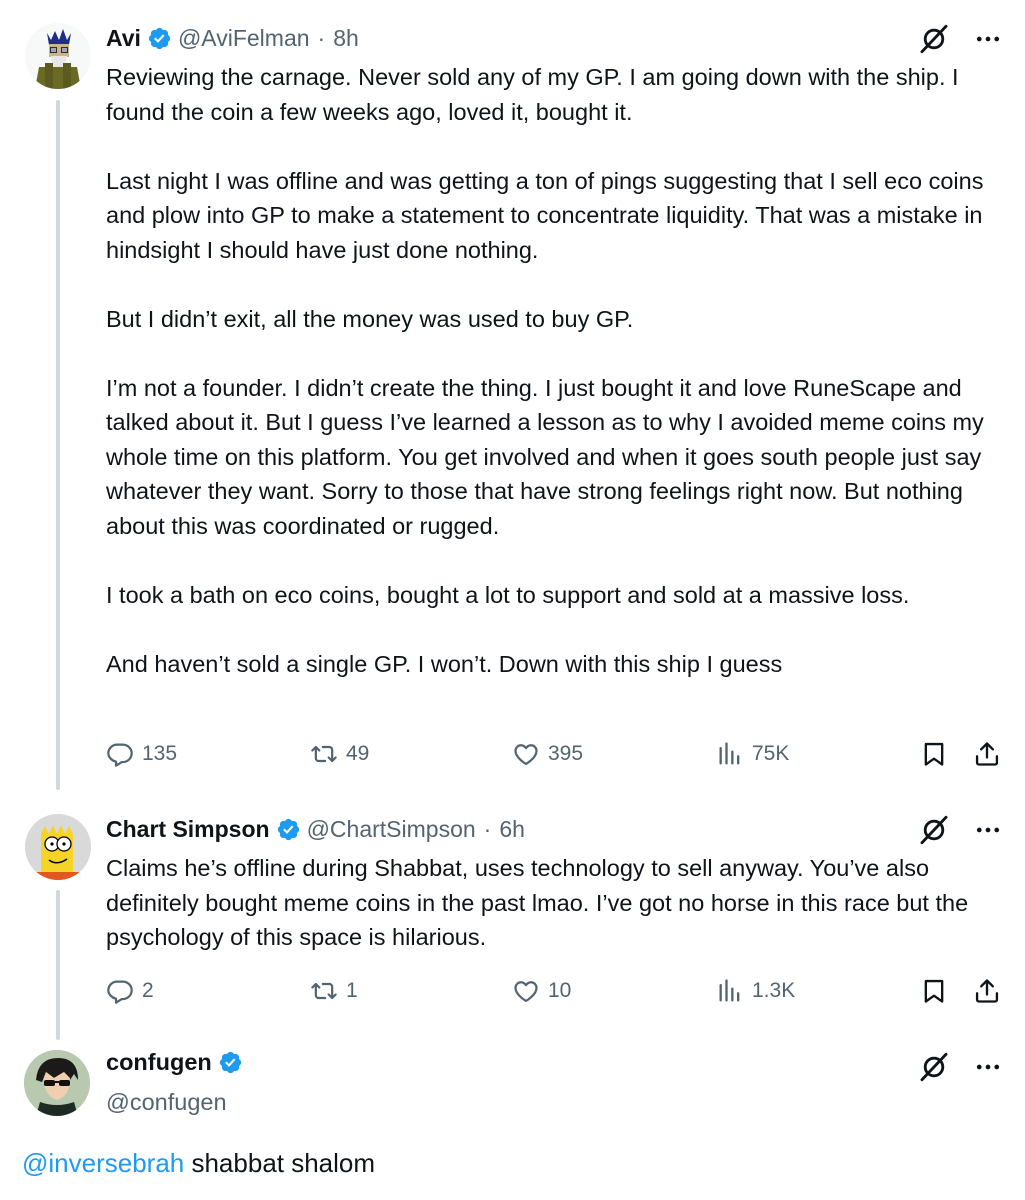 This screenshot has height=1200, width=1025. I want to click on tweet-text: @inversebrah shabbat shalom, so click(198, 1163).